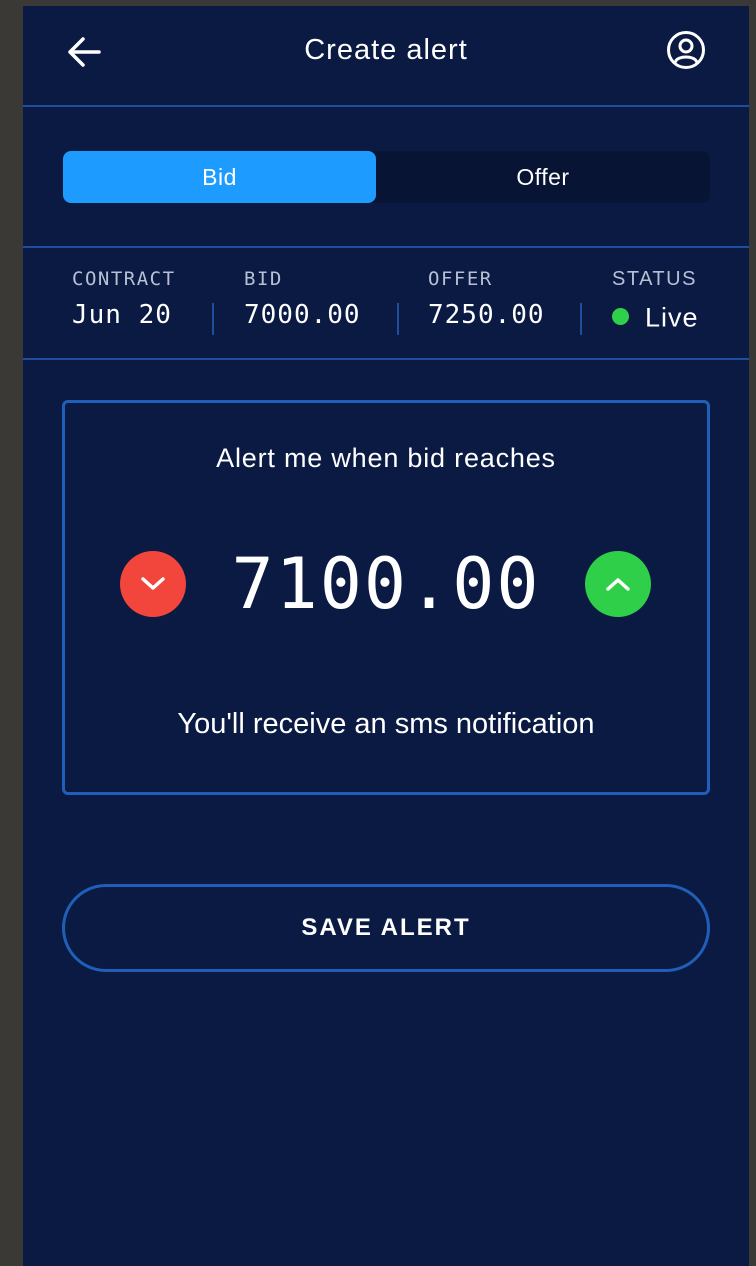 The height and width of the screenshot is (1266, 756). What do you see at coordinates (654, 279) in the screenshot?
I see `status-label: STATUS` at bounding box center [654, 279].